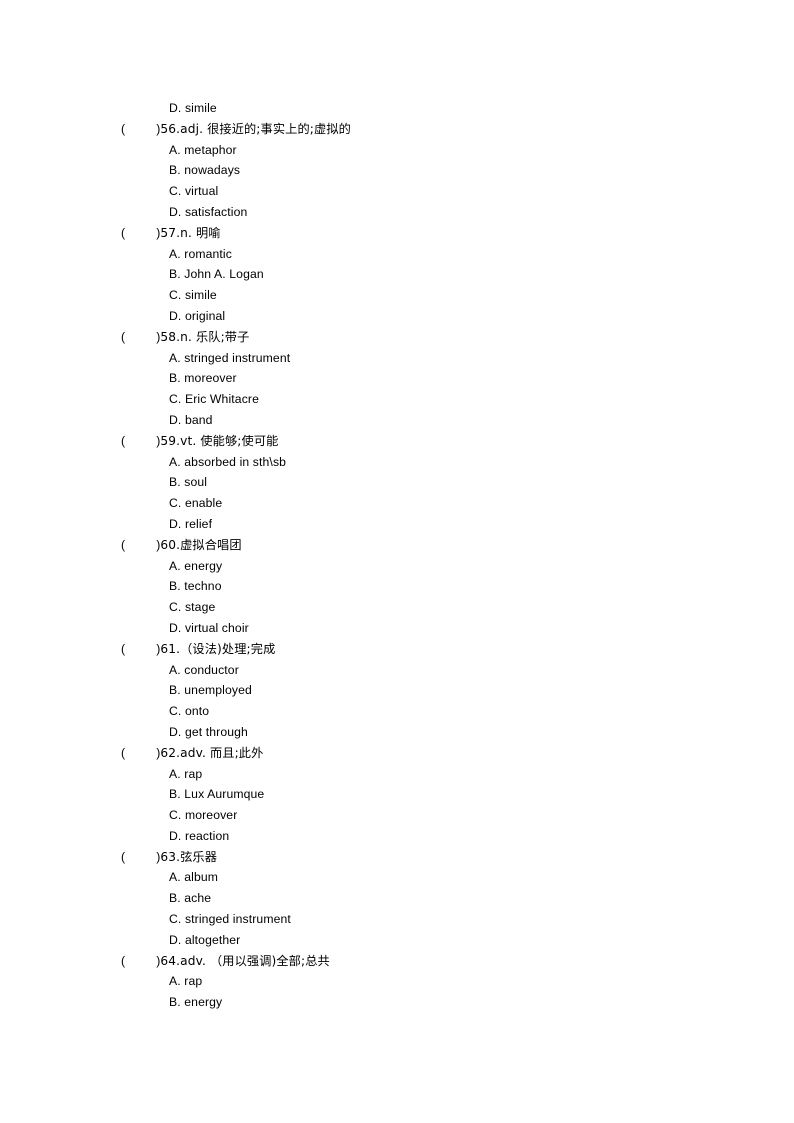 This screenshot has height=1123, width=794. What do you see at coordinates (421, 877) in the screenshot?
I see `question-option: A. album` at bounding box center [421, 877].